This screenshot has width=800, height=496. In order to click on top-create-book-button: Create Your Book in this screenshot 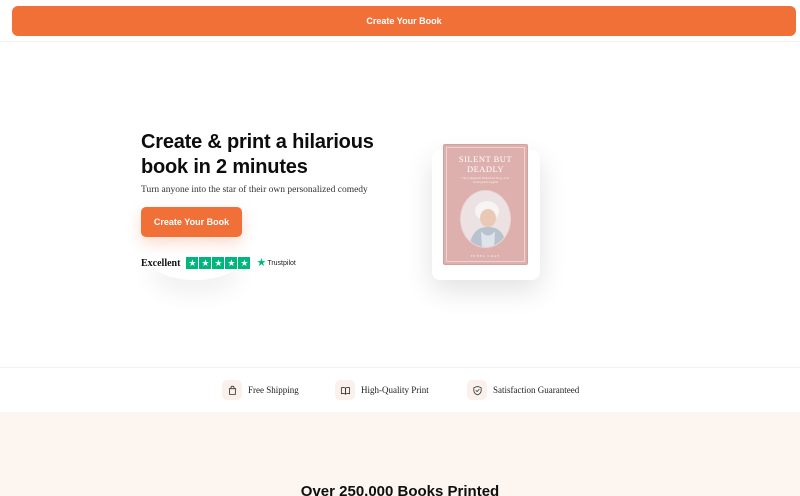, I will do `click(404, 21)`.